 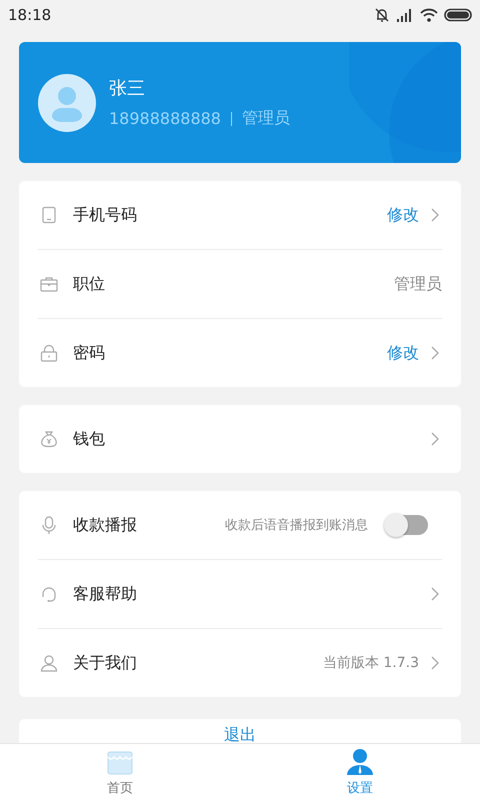 I want to click on row-label: 钱包, so click(x=89, y=439).